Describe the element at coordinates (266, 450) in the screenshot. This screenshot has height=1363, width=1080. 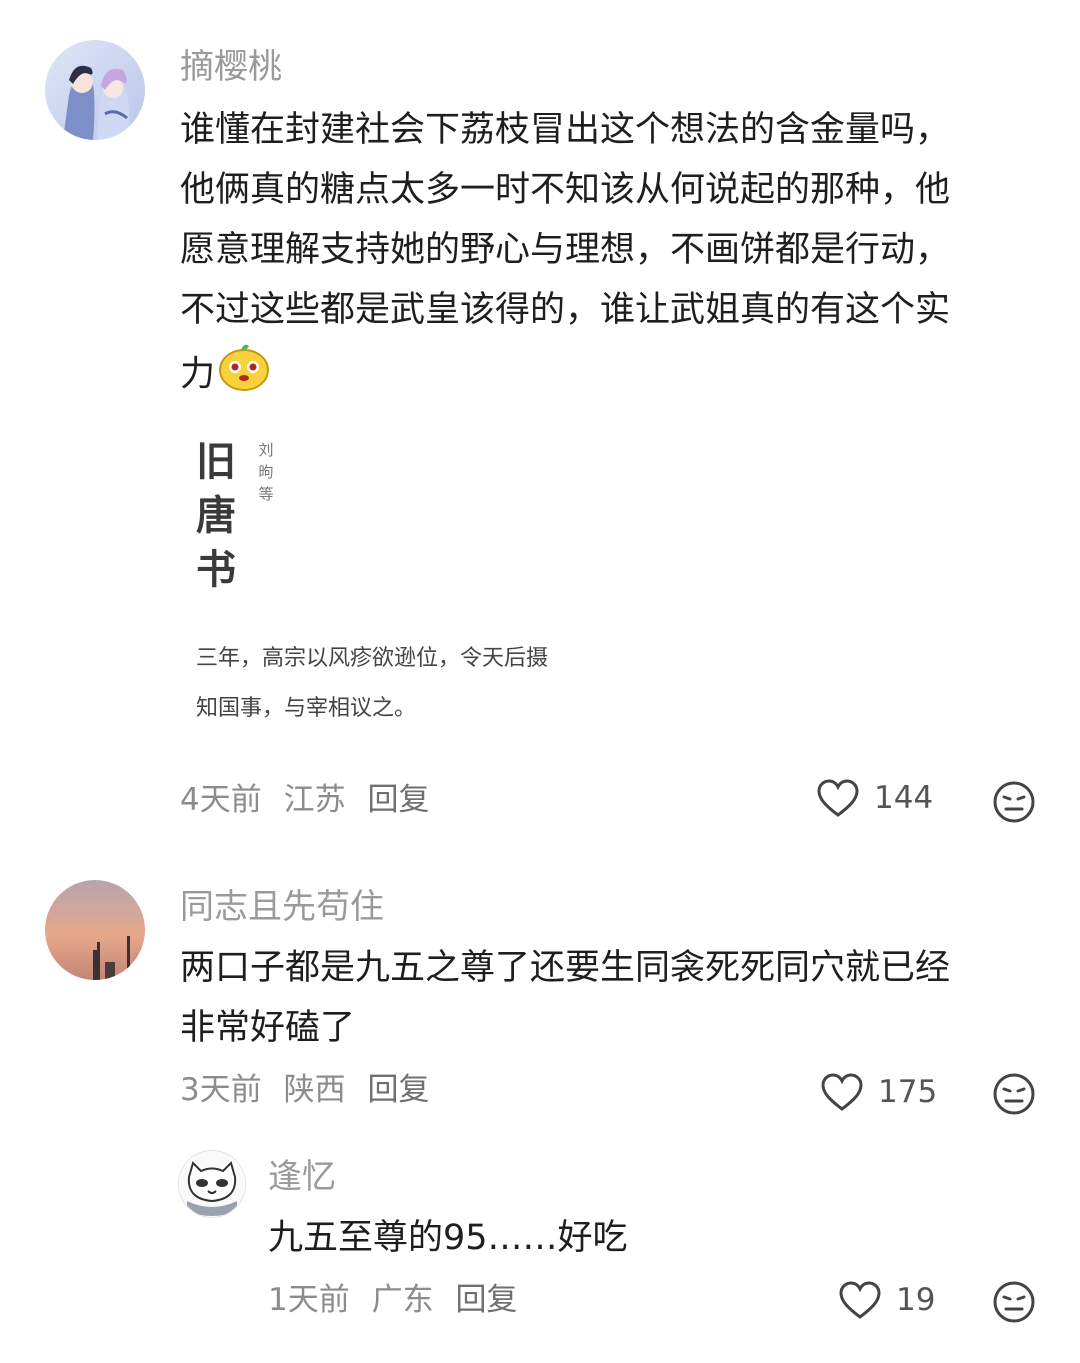
I see `author-char: 刘` at that location.